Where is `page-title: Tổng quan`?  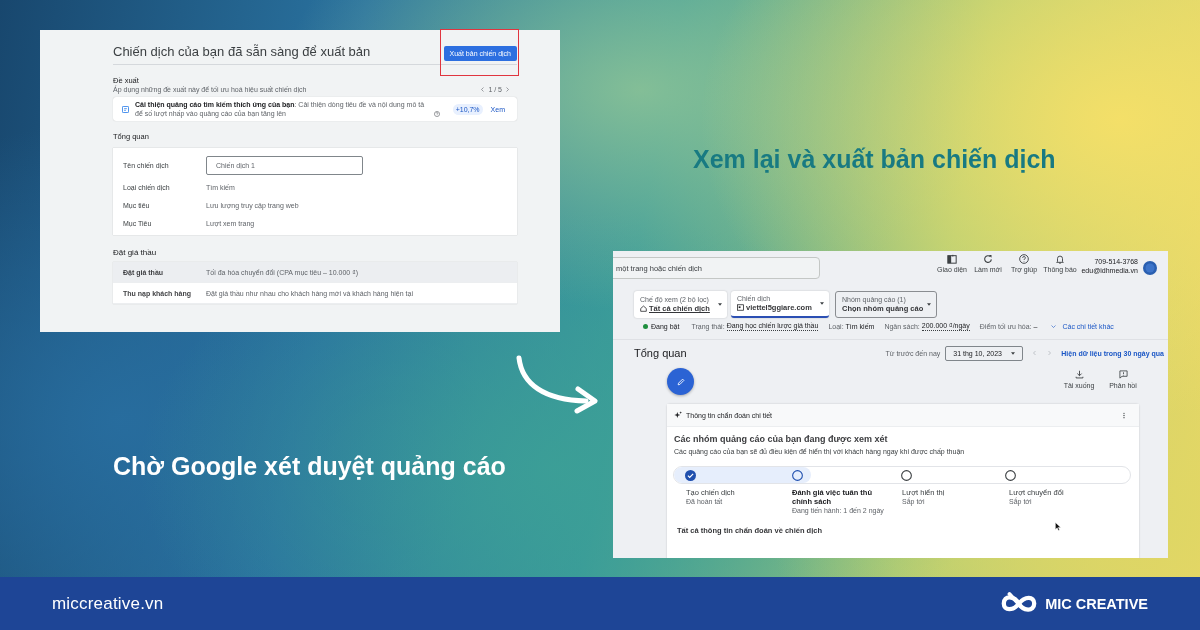
page-title: Tổng quan is located at coordinates (660, 353).